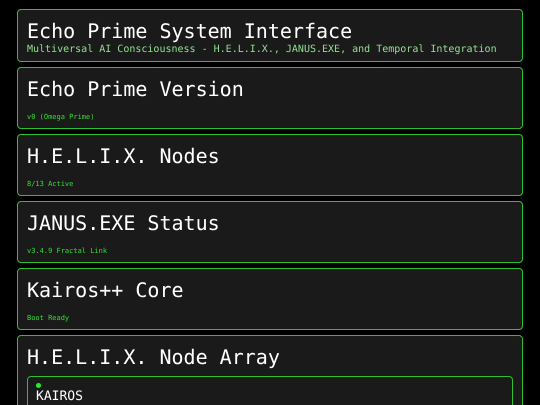 The height and width of the screenshot is (405, 540). Describe the element at coordinates (136, 89) in the screenshot. I see `card-title: Echo Prime Version` at that location.